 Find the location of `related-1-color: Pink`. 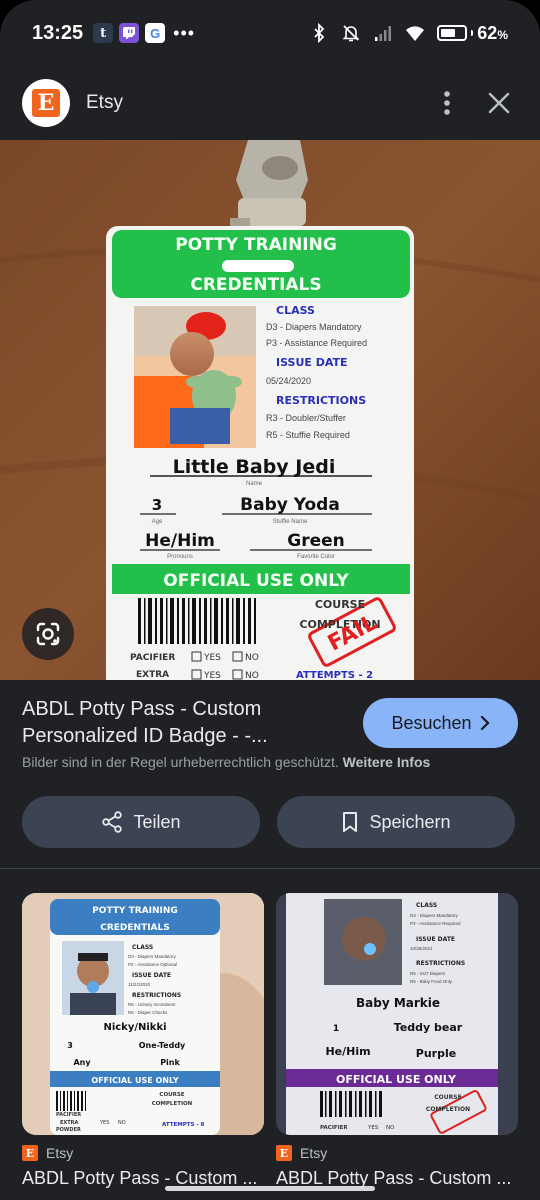

related-1-color: Pink is located at coordinates (170, 1062).